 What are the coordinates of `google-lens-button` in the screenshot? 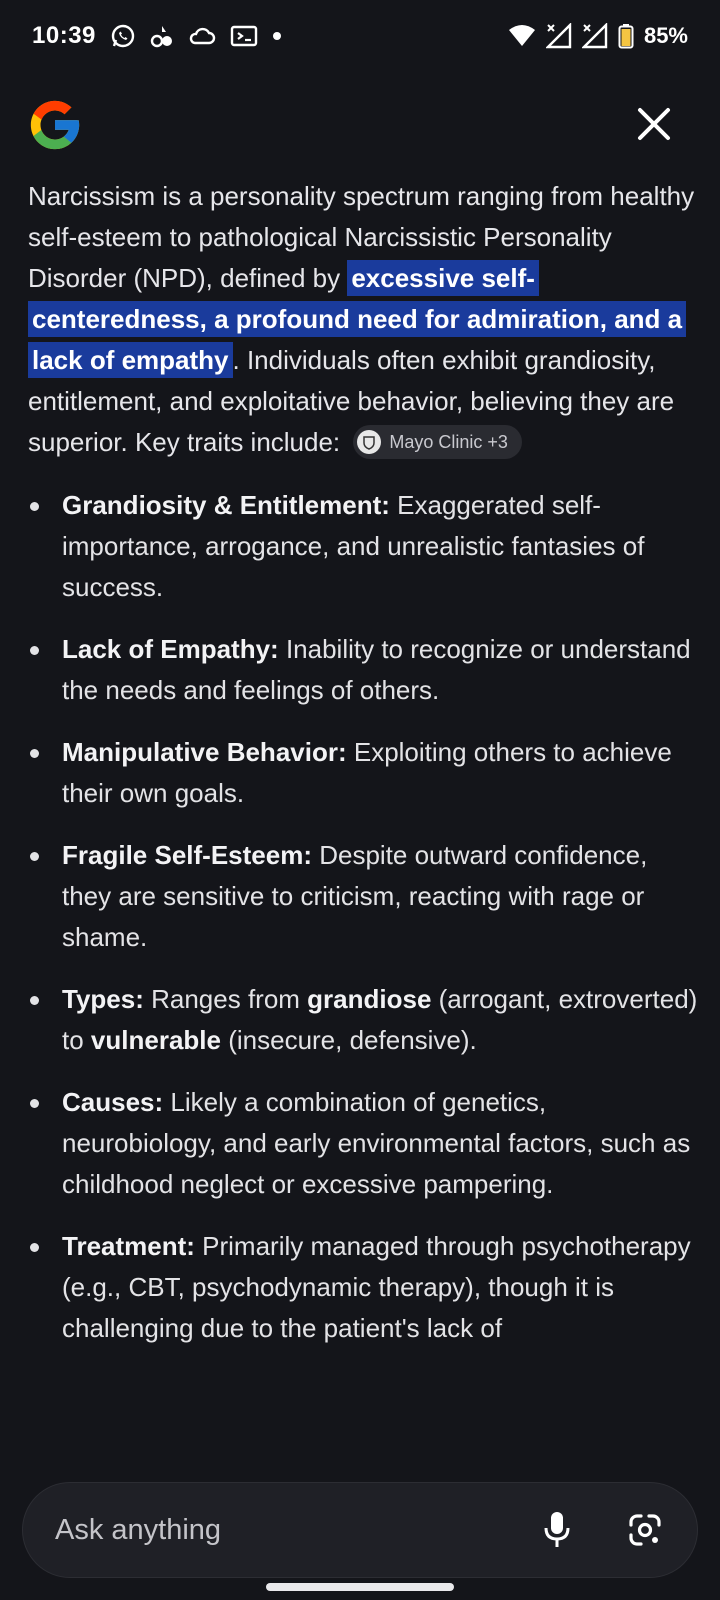 It's located at (645, 1530).